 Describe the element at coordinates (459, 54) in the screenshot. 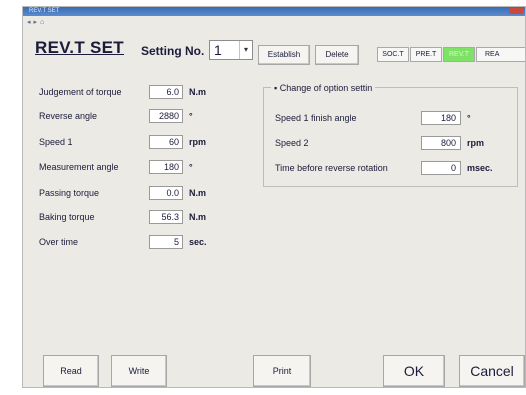

I see `tab-rev-t: REV.T` at that location.